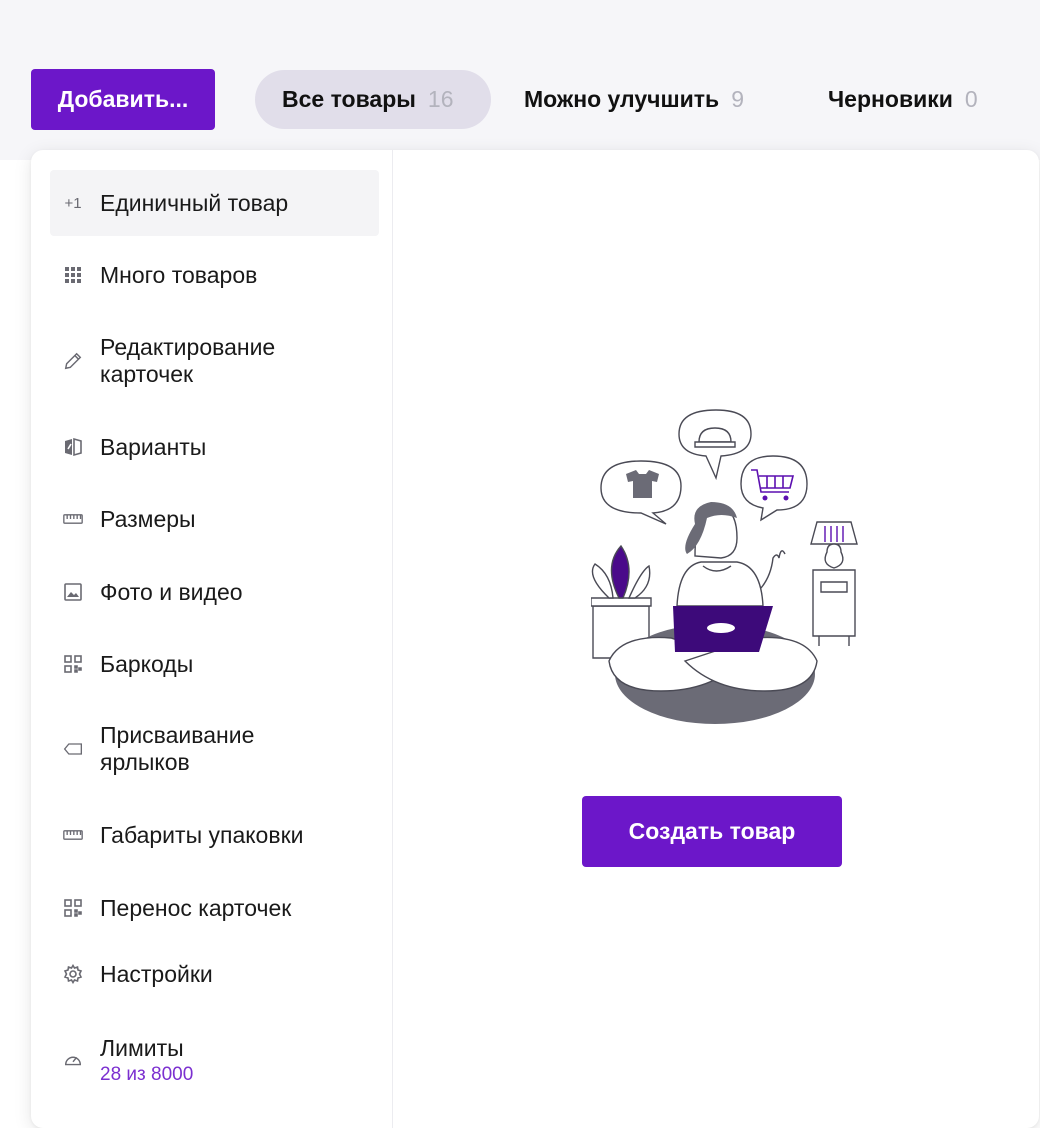 The image size is (1040, 1128). Describe the element at coordinates (214, 1060) in the screenshot. I see `menu-item-limits: Лимиты 28 из 8000` at that location.